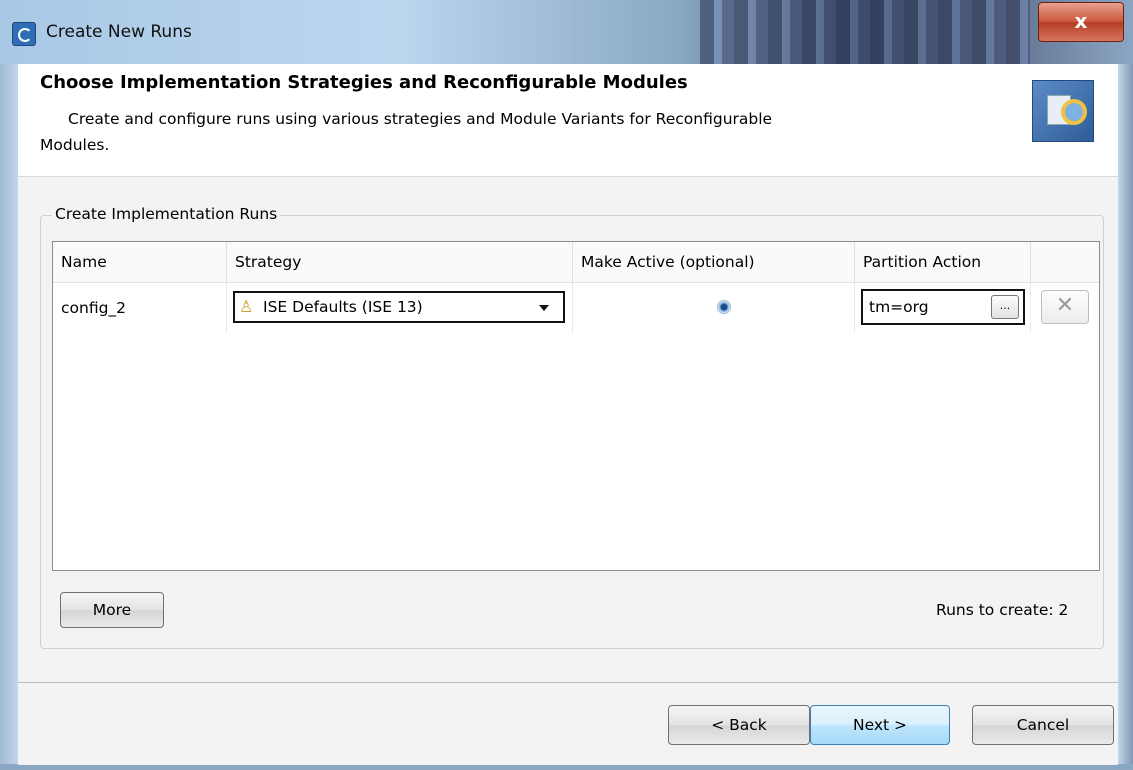  I want to click on app-icon, so click(24, 34).